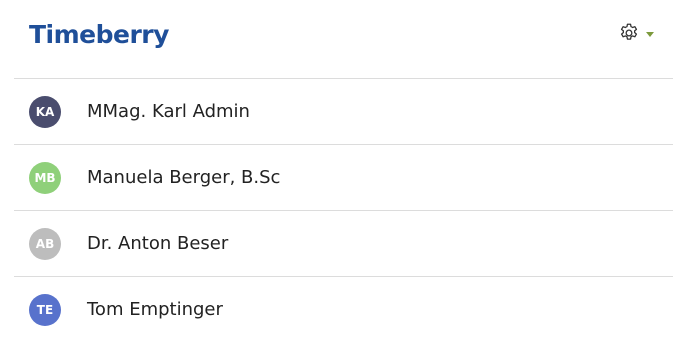 The height and width of the screenshot is (342, 689). Describe the element at coordinates (168, 111) in the screenshot. I see `user-name: MMag. Karl Admin` at that location.